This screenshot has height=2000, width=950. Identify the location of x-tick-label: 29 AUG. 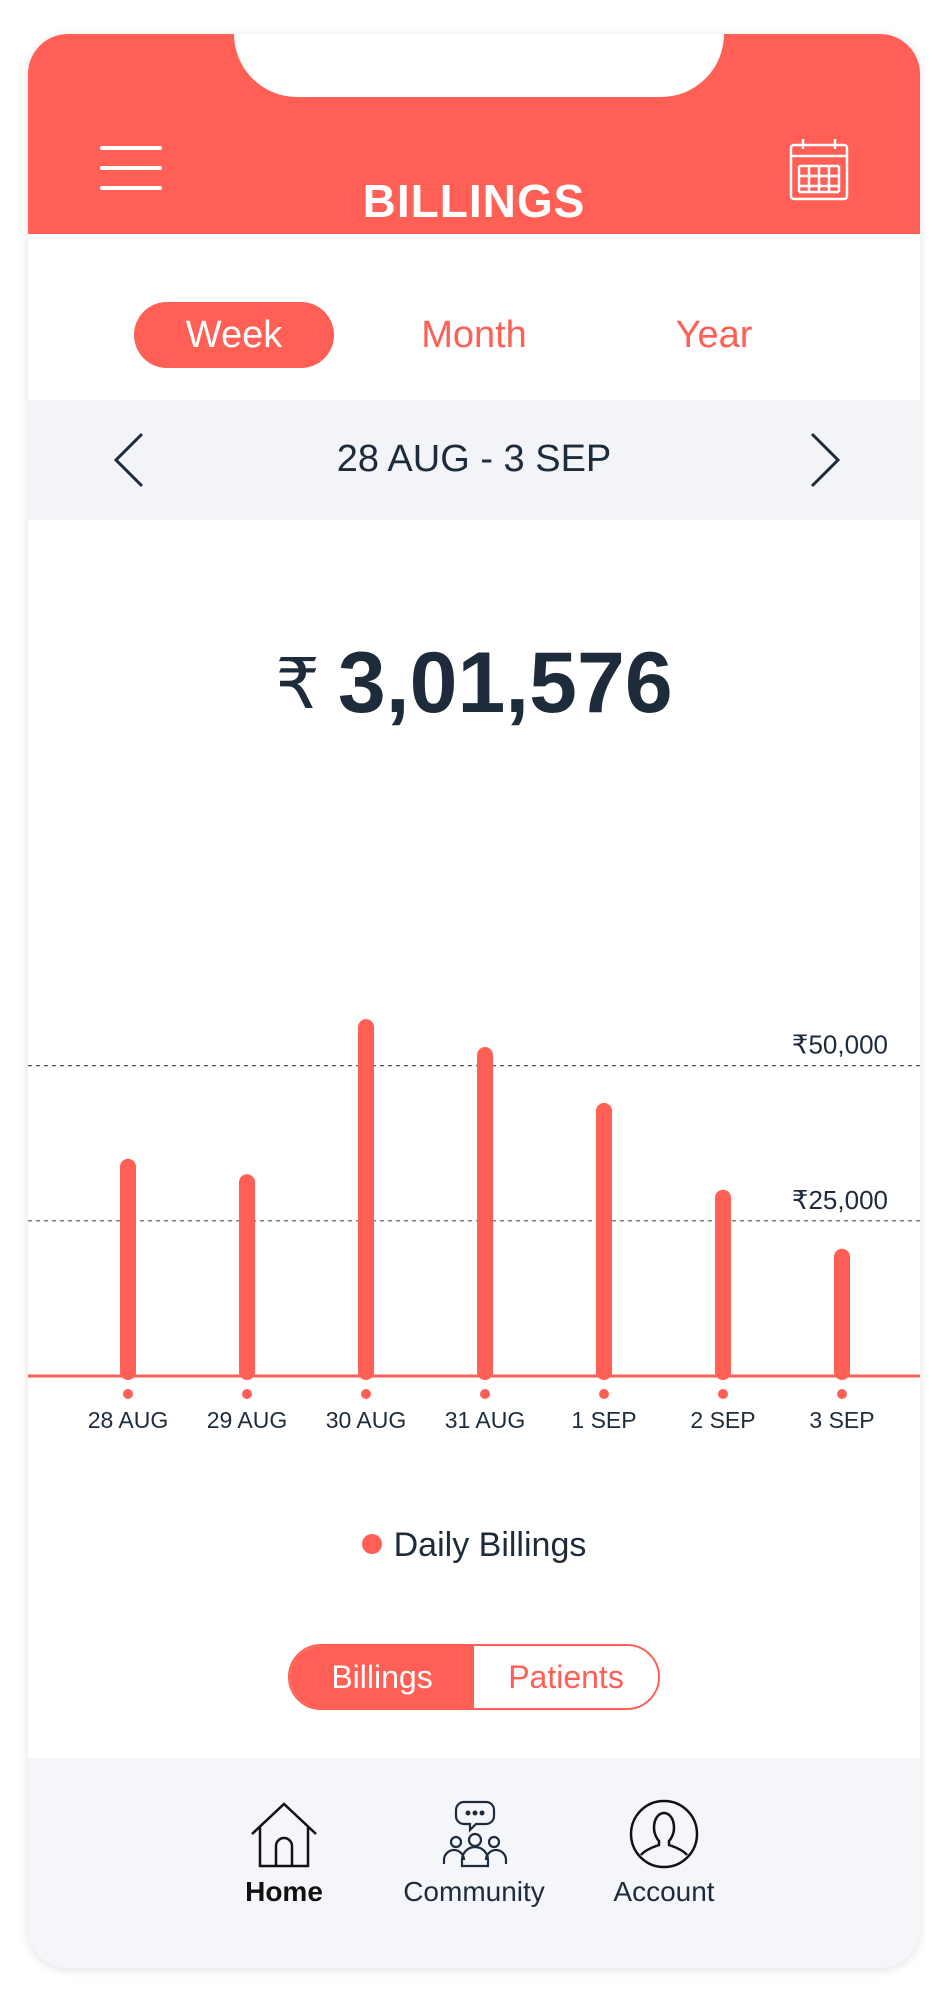
(247, 1420).